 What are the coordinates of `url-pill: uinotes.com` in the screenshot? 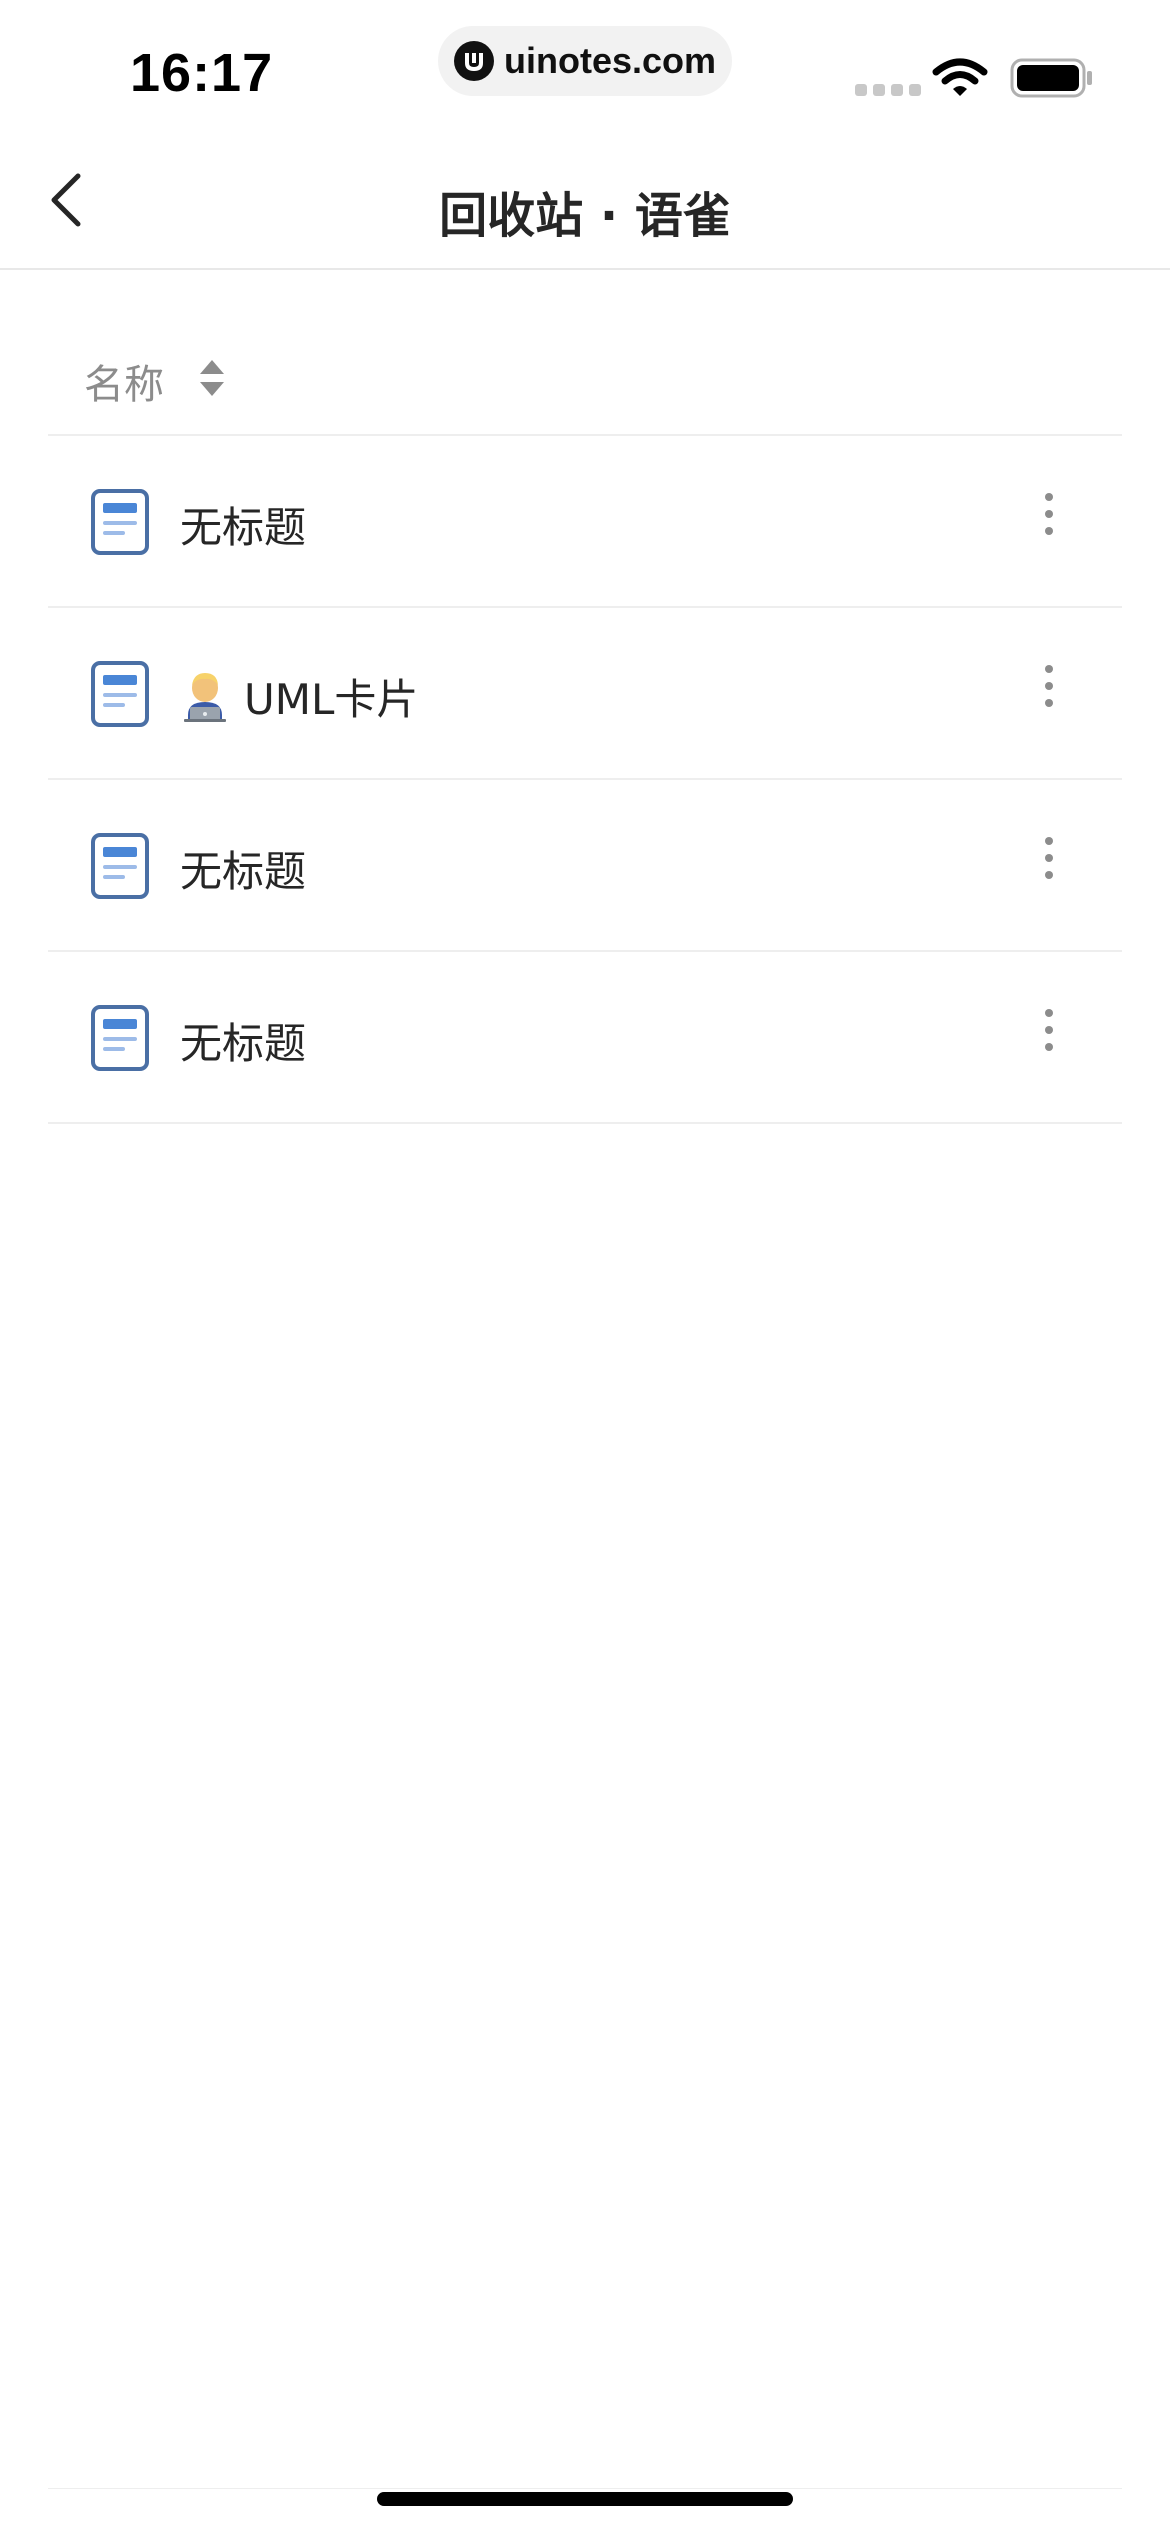 It's located at (585, 61).